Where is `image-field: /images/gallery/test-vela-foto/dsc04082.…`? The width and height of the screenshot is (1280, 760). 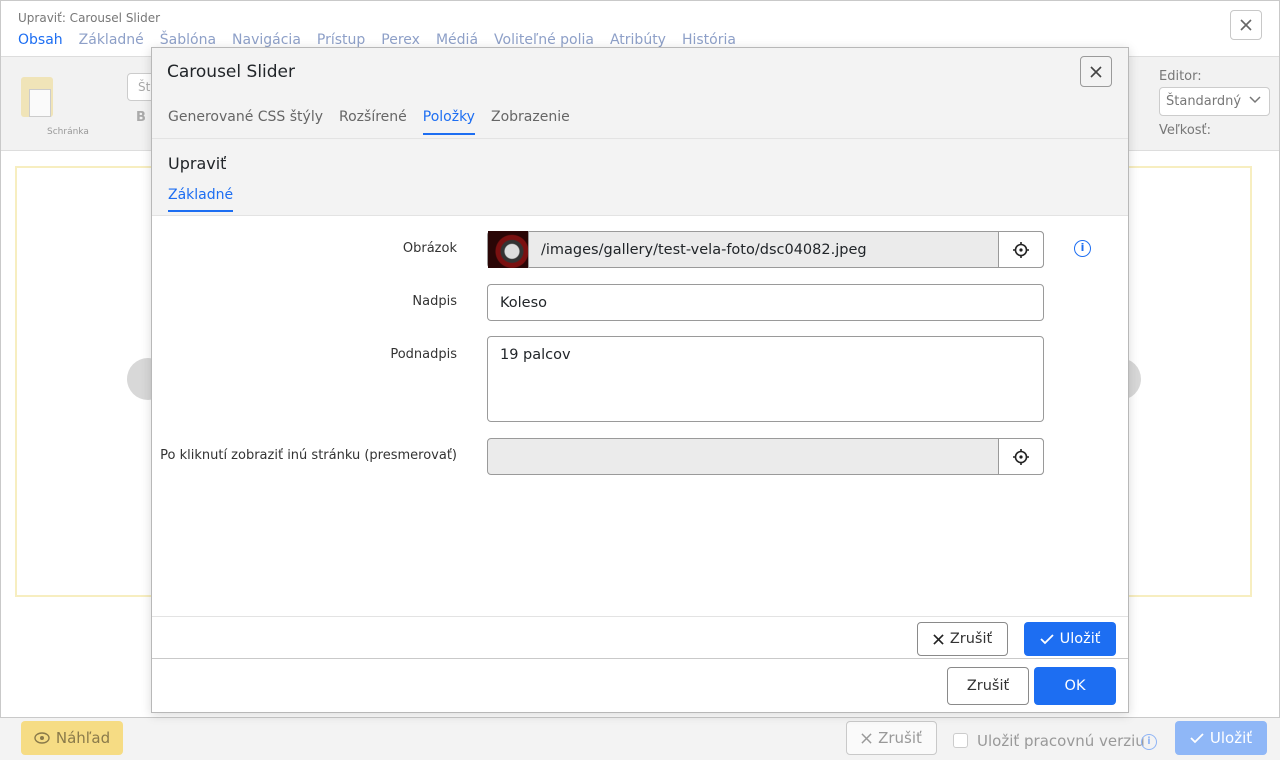 image-field: /images/gallery/test-vela-foto/dsc04082.… is located at coordinates (765, 249).